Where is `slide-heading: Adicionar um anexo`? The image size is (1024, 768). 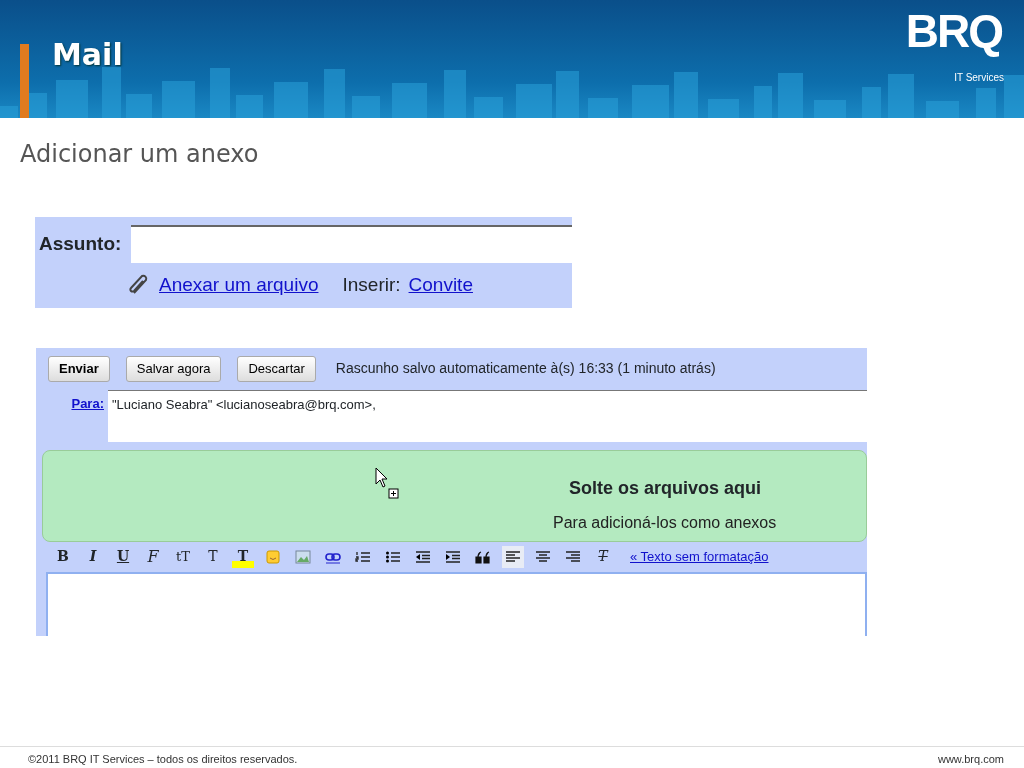 slide-heading: Adicionar um anexo is located at coordinates (139, 154).